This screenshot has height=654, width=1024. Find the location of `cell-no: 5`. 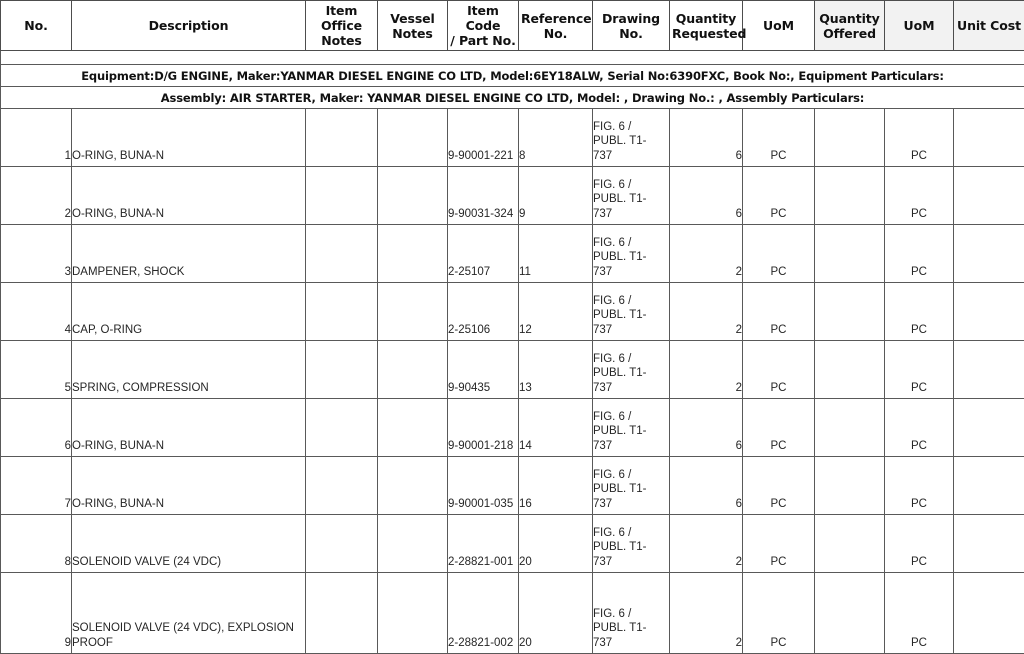

cell-no: 5 is located at coordinates (36, 370).